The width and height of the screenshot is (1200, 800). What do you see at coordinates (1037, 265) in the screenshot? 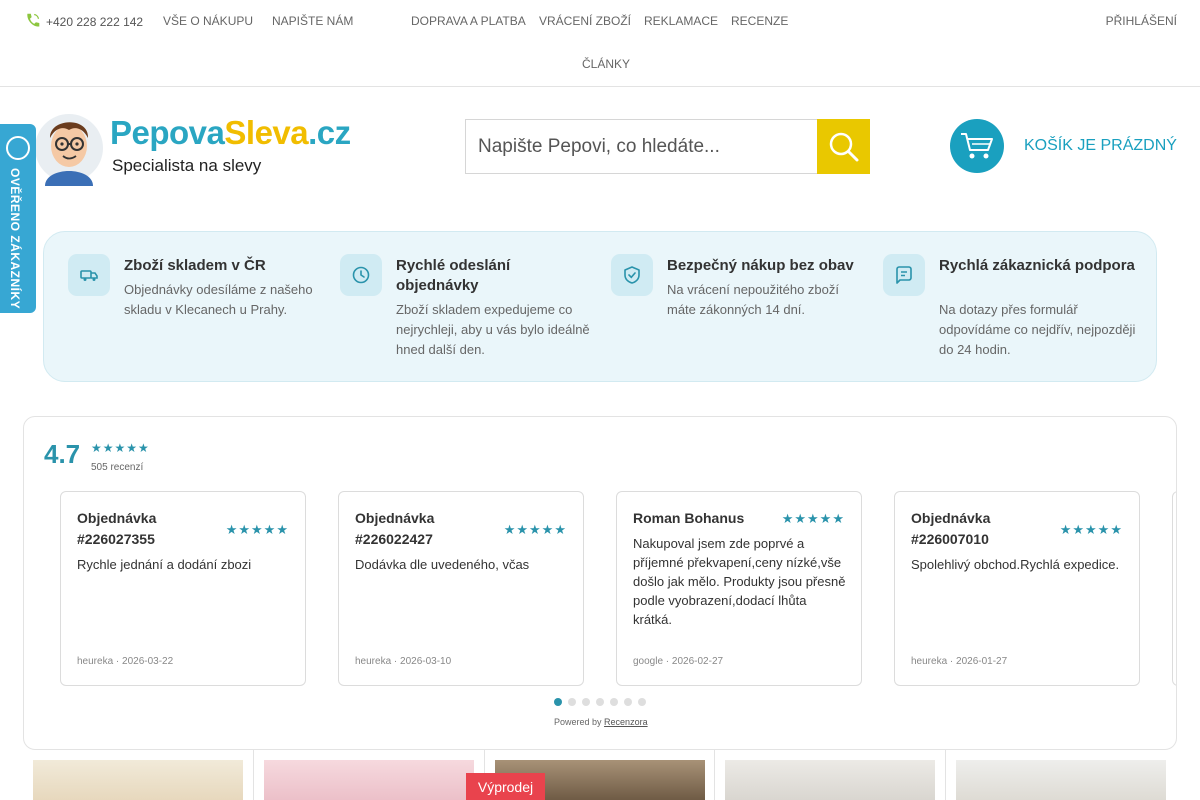
I see `benefit-title: Rychlá zákaznická podpora` at bounding box center [1037, 265].